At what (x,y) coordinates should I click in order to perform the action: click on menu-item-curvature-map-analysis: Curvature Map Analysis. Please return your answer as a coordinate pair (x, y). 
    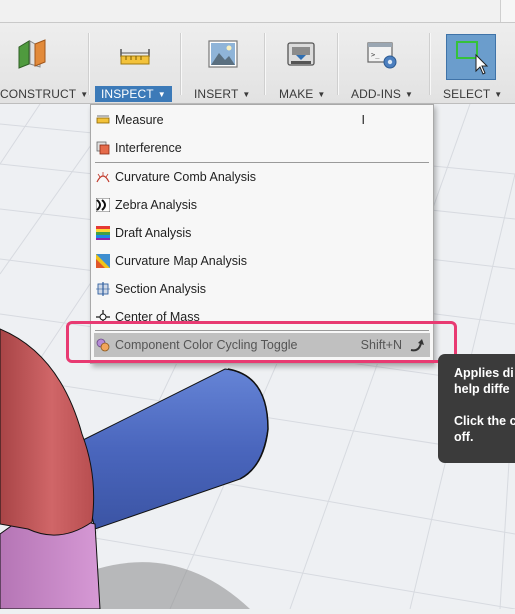
    Looking at the image, I should click on (262, 261).